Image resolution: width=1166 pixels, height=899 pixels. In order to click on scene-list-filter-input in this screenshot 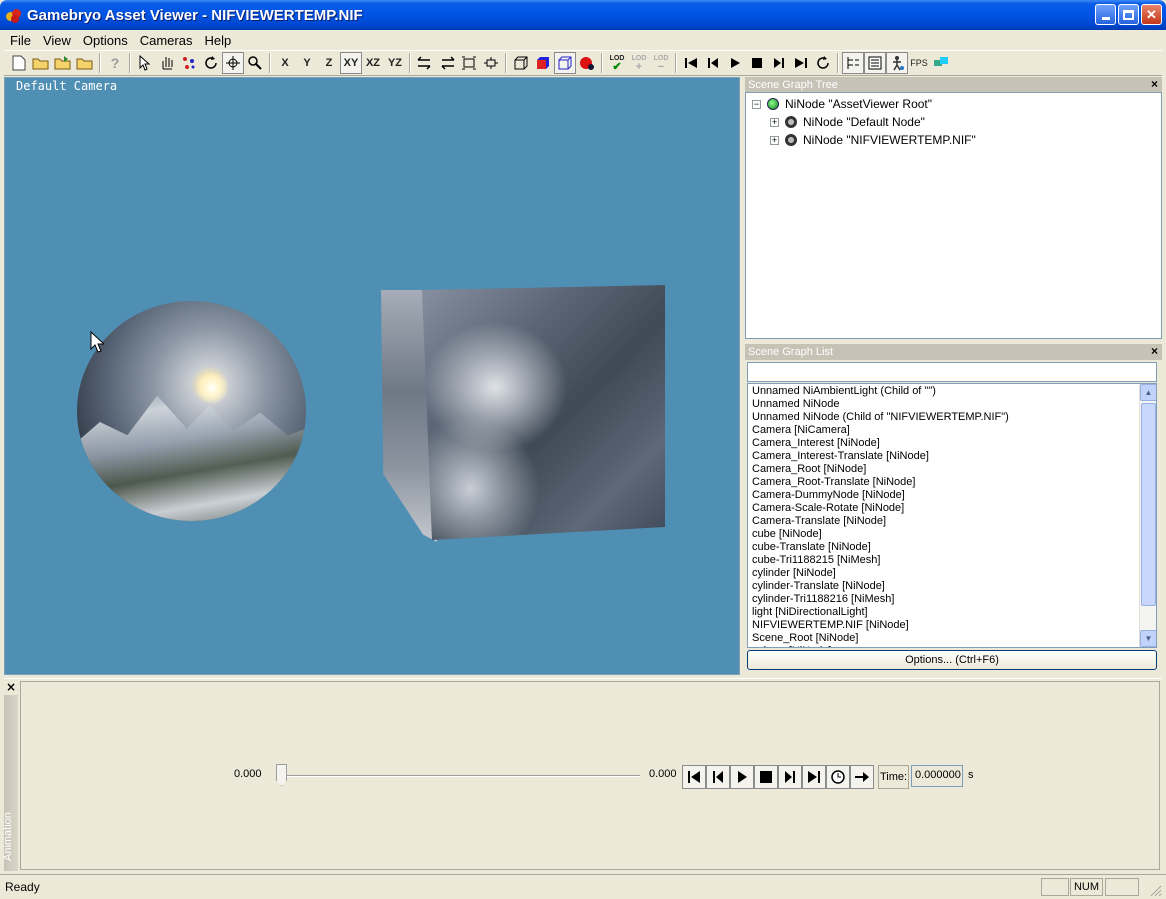, I will do `click(952, 372)`.